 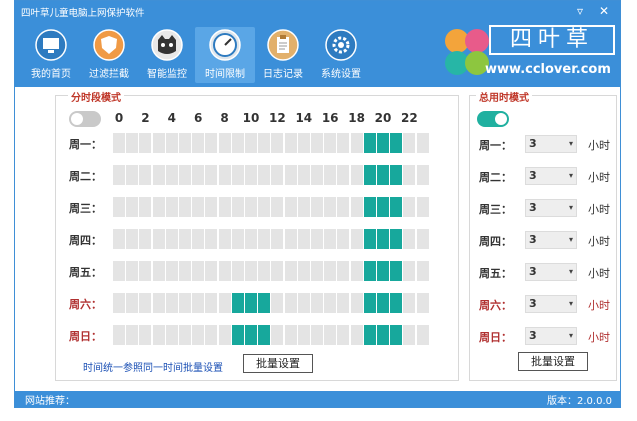 I want to click on nav-item: 我的首页, so click(x=51, y=55).